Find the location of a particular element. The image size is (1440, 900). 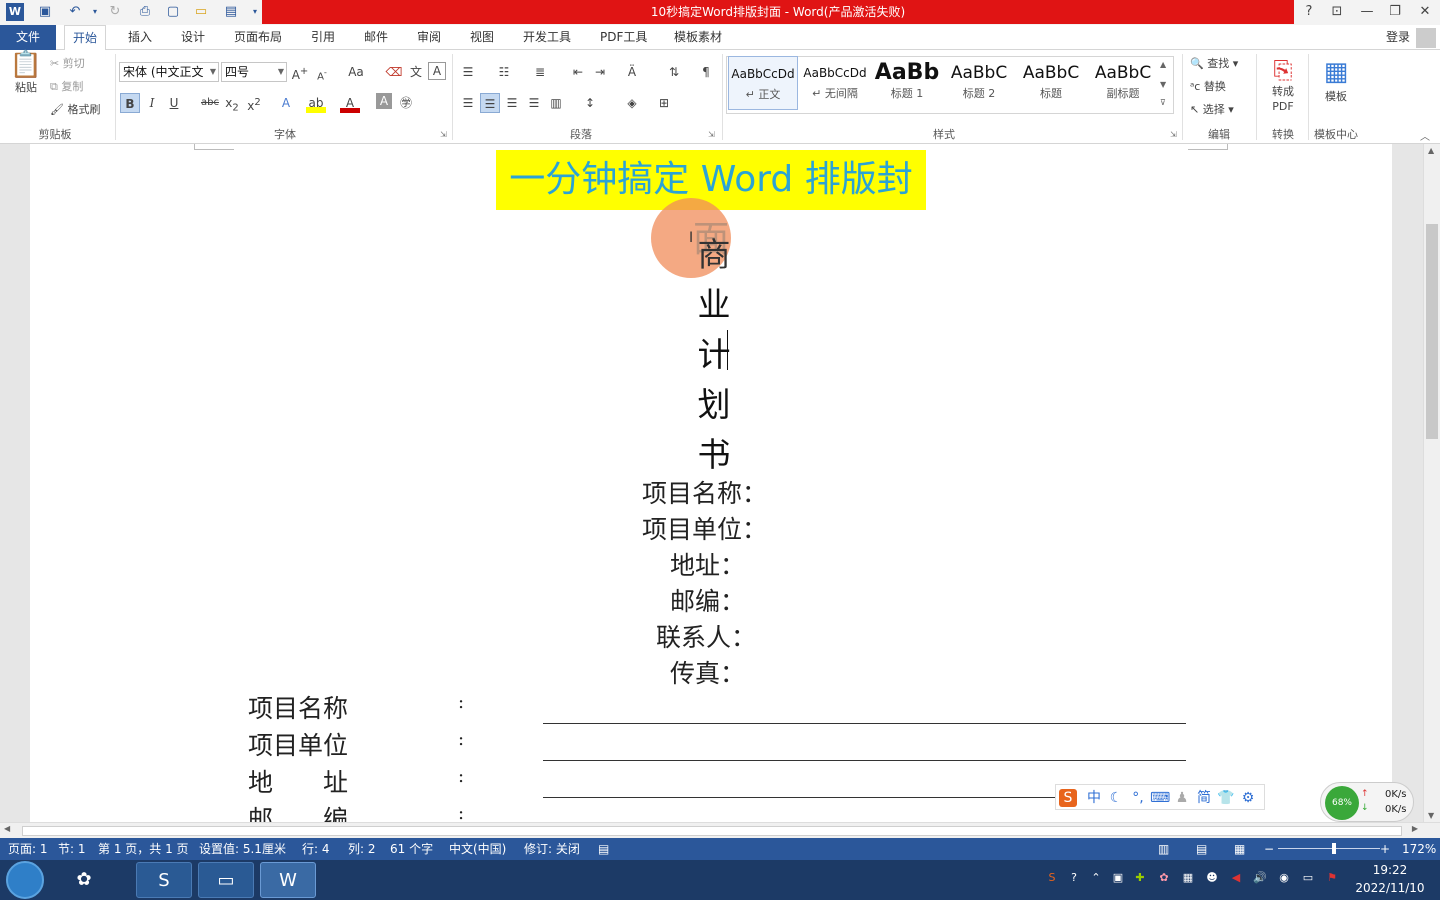

subscript-button: x2 is located at coordinates (232, 103).